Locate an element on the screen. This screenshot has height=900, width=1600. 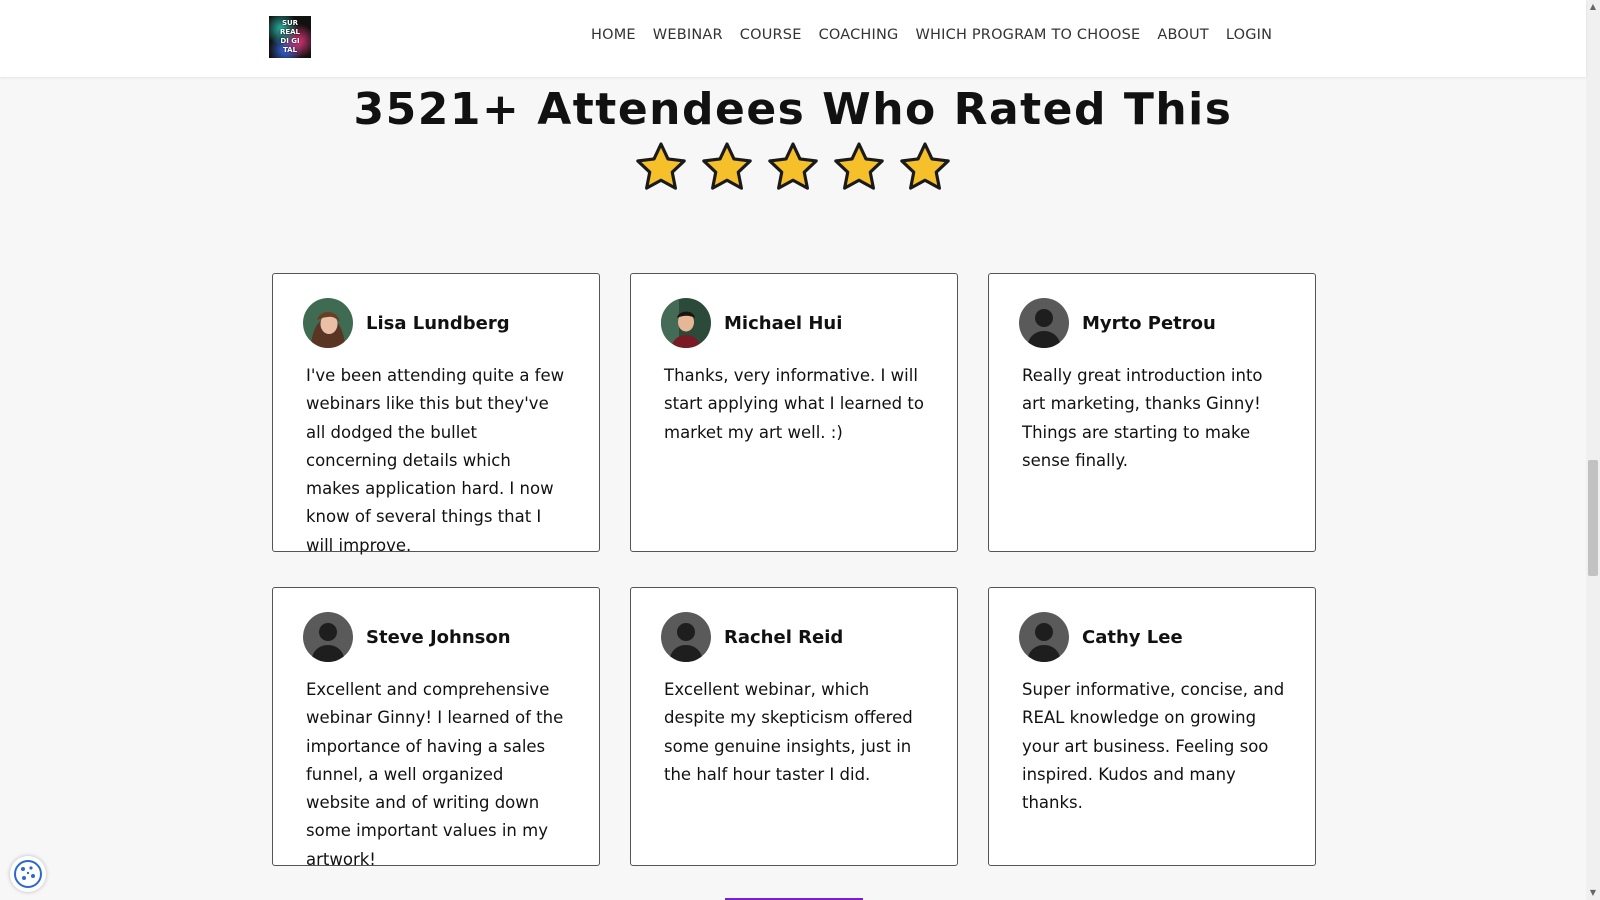
logo-line-3: DI GI is located at coordinates (290, 41).